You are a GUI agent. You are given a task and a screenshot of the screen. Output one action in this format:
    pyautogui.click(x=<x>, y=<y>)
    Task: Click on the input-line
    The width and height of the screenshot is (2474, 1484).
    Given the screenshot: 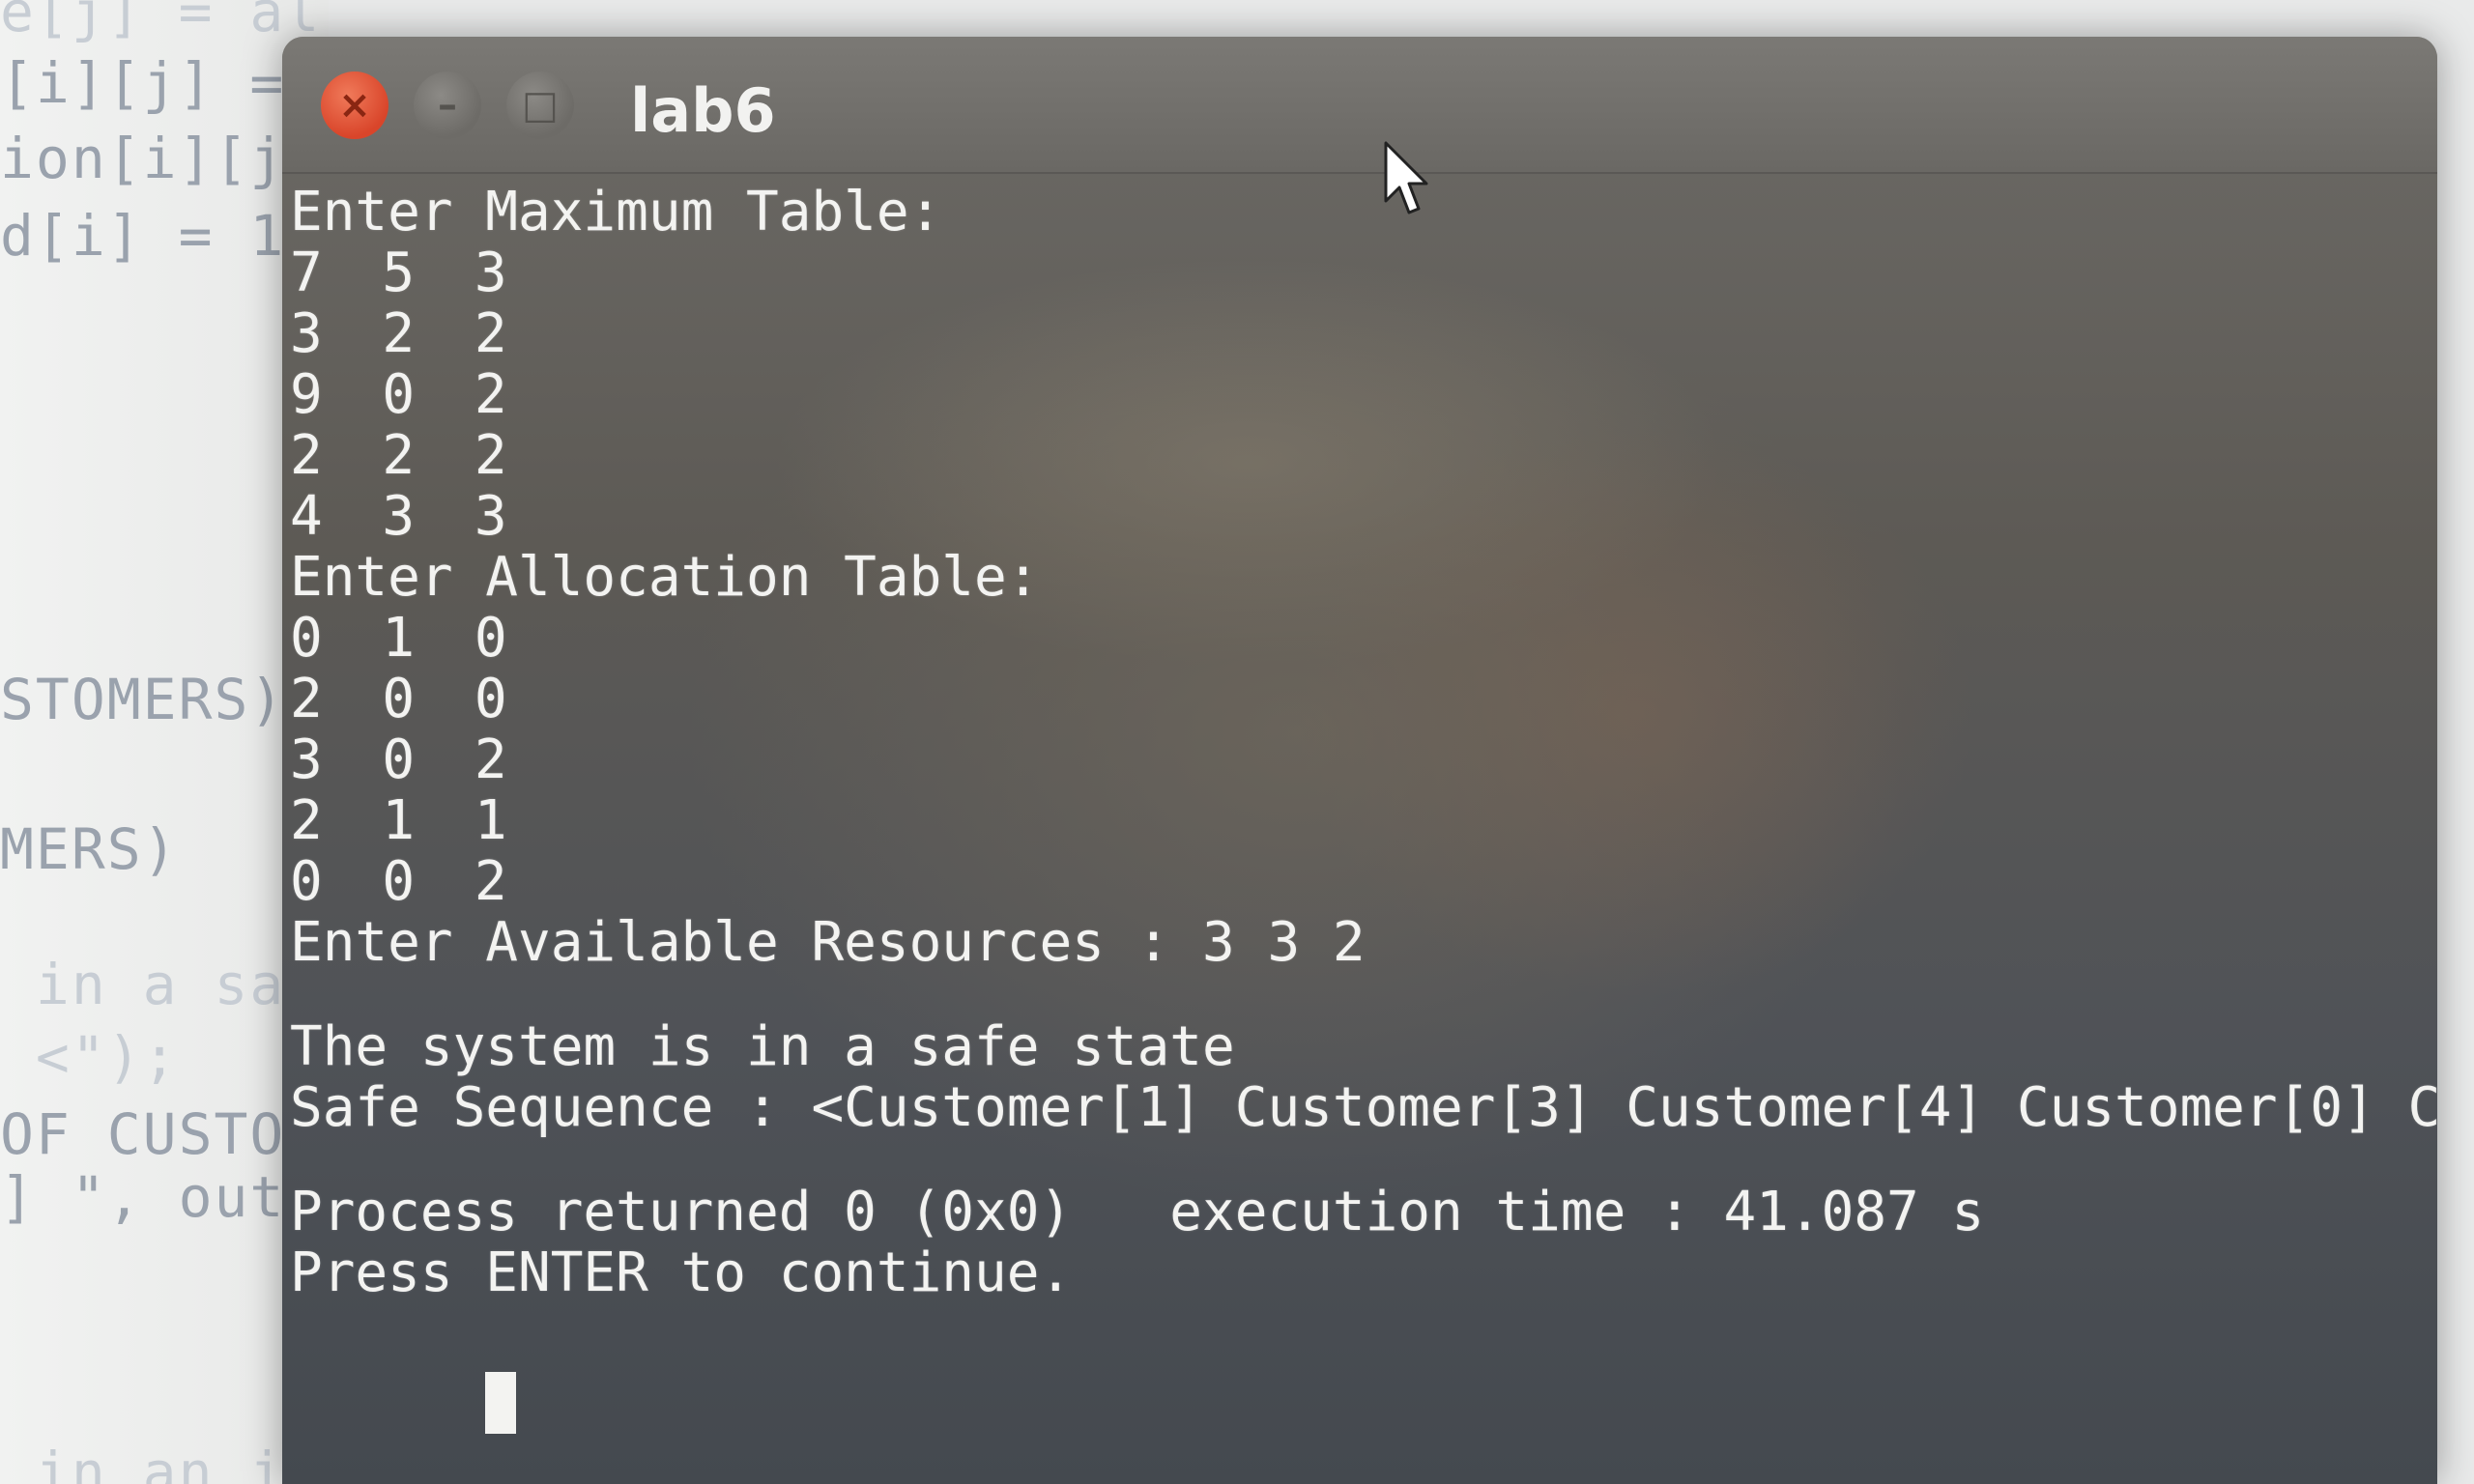 What is the action you would take?
    pyautogui.click(x=1353, y=1369)
    